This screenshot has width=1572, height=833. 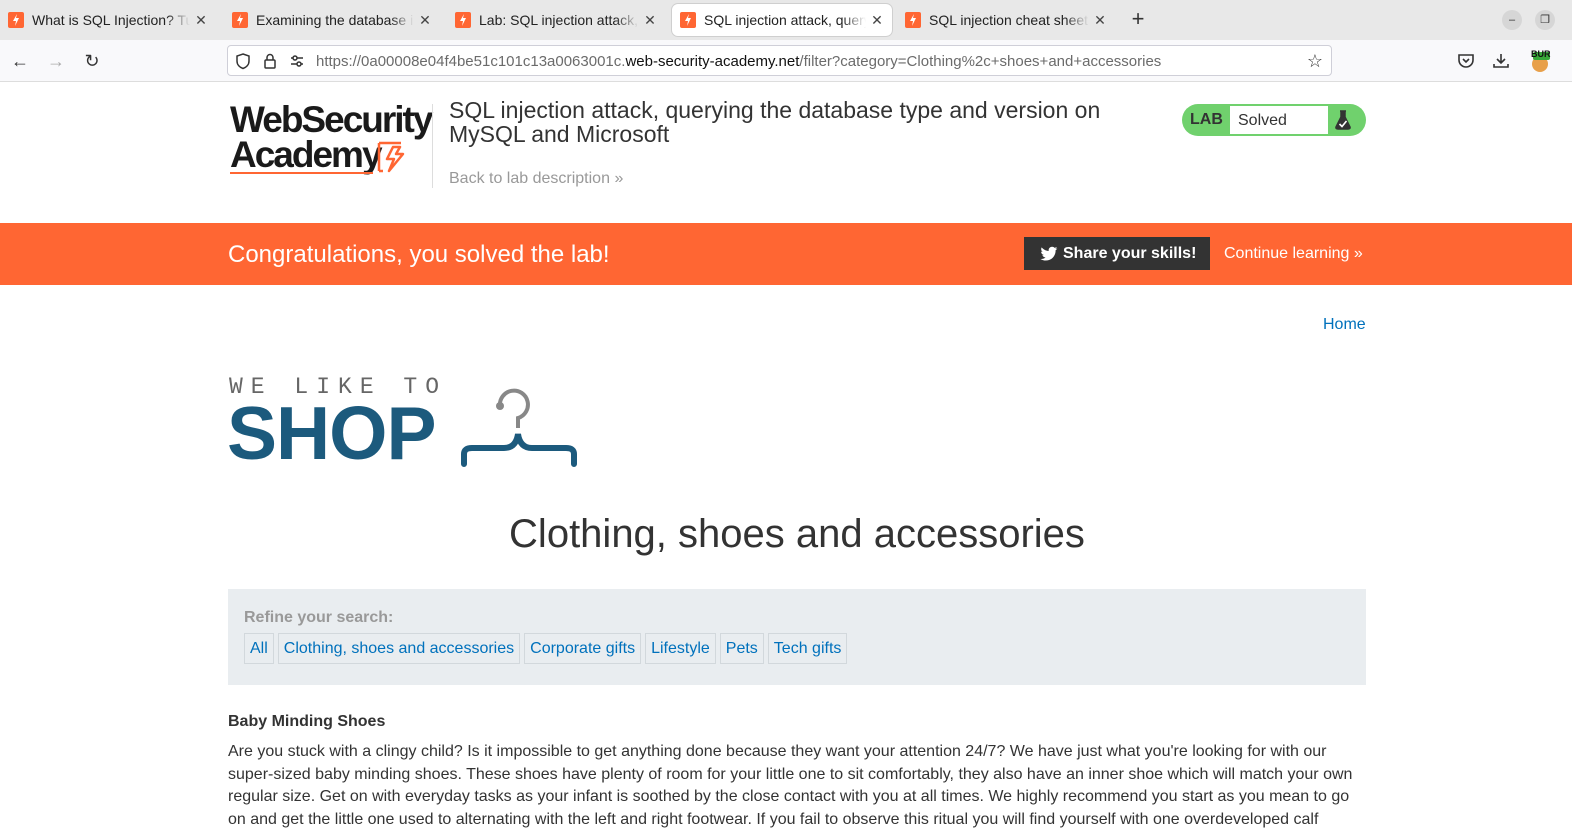 I want to click on browser-tab: Lab: SQL injection attack, querying ✕, so click(x=556, y=20).